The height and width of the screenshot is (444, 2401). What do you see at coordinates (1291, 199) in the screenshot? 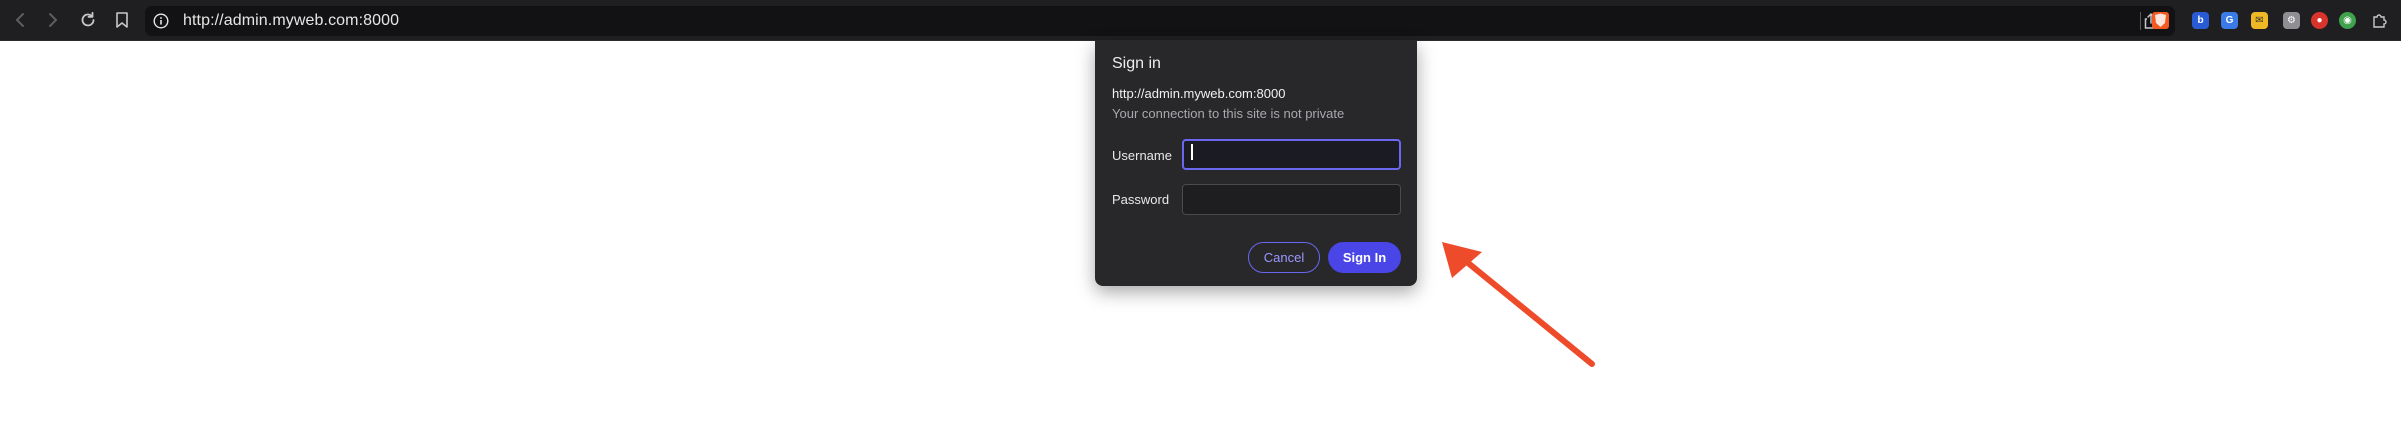
I see `password-input` at bounding box center [1291, 199].